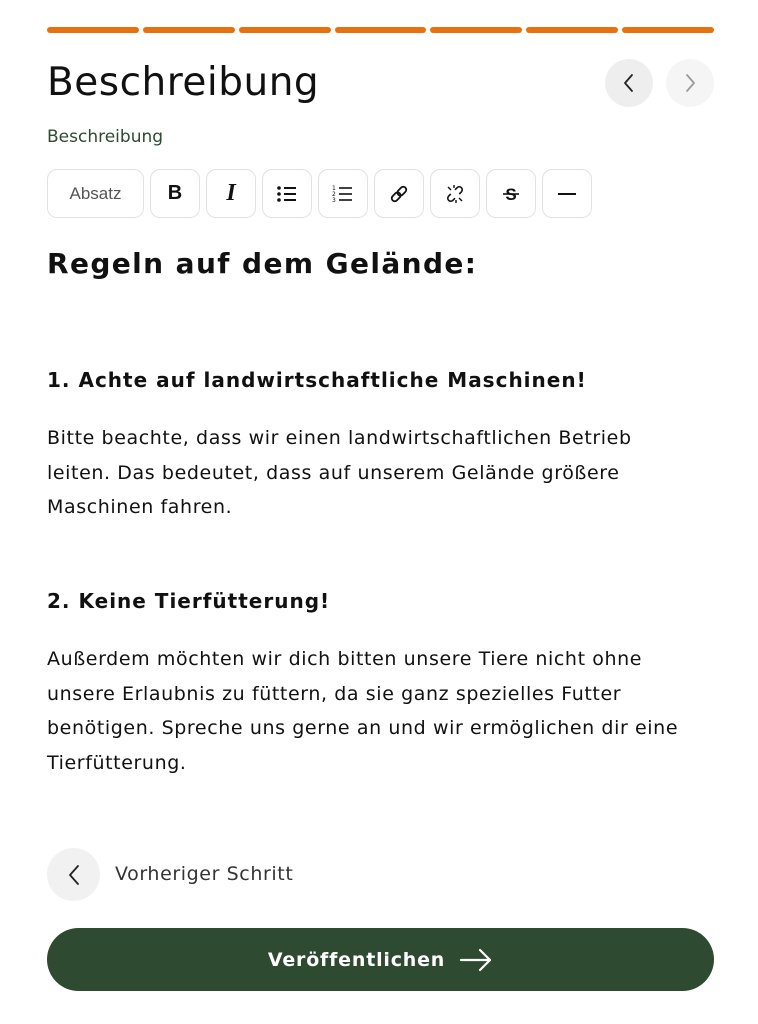 The height and width of the screenshot is (1024, 758). What do you see at coordinates (183, 82) in the screenshot?
I see `page-title: Beschreibung` at bounding box center [183, 82].